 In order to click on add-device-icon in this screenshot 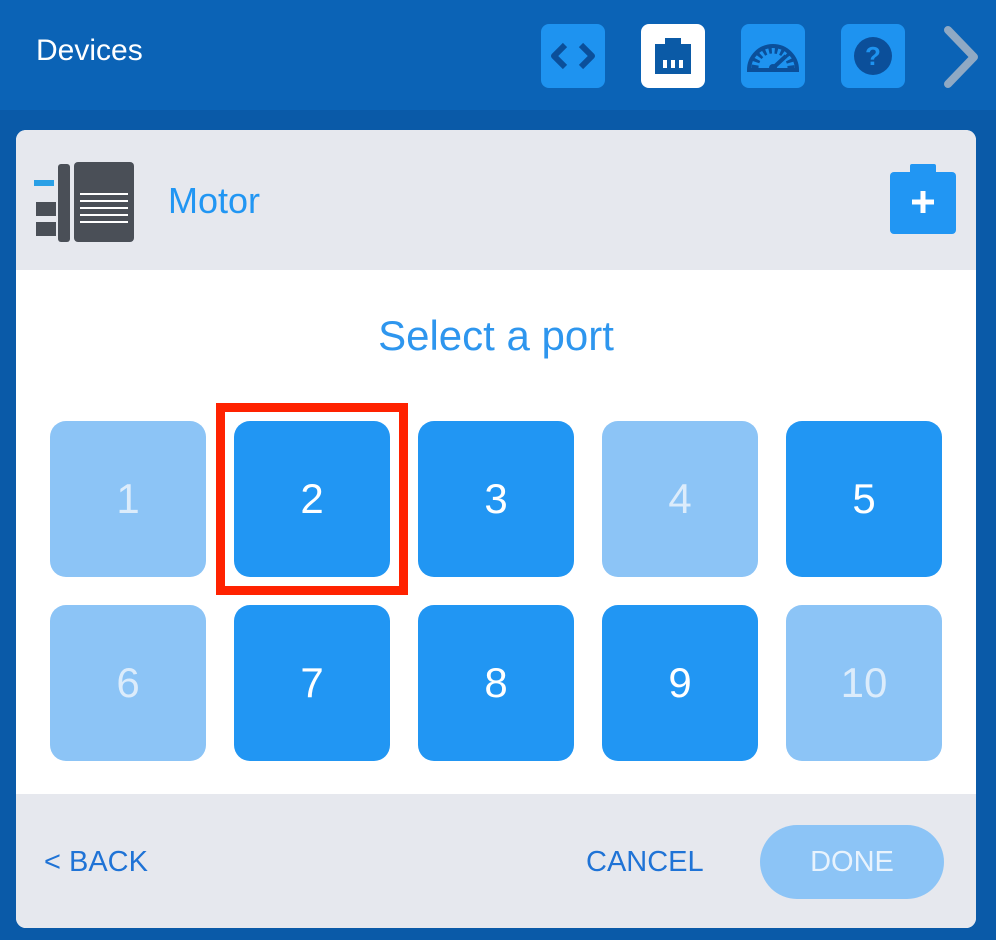, I will do `click(923, 199)`.